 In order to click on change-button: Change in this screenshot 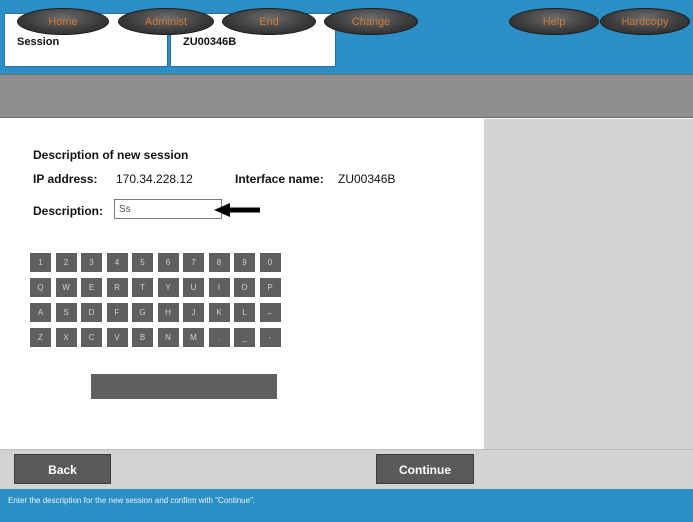, I will do `click(371, 21)`.